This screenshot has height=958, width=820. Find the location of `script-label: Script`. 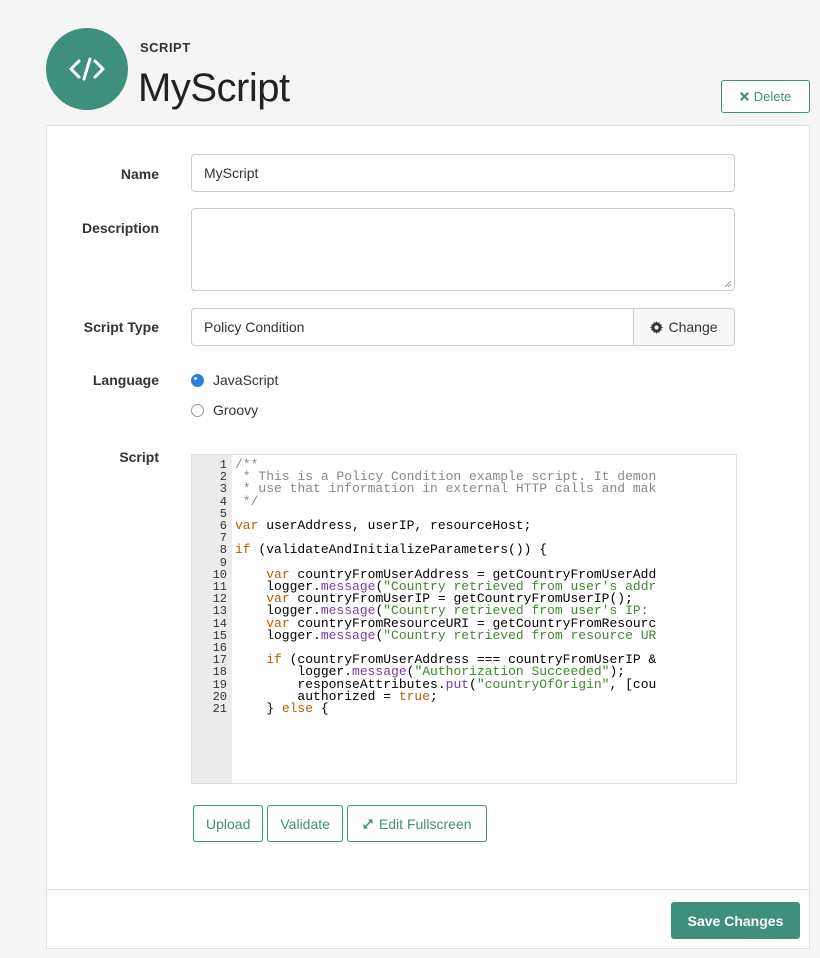

script-label: Script is located at coordinates (139, 457).